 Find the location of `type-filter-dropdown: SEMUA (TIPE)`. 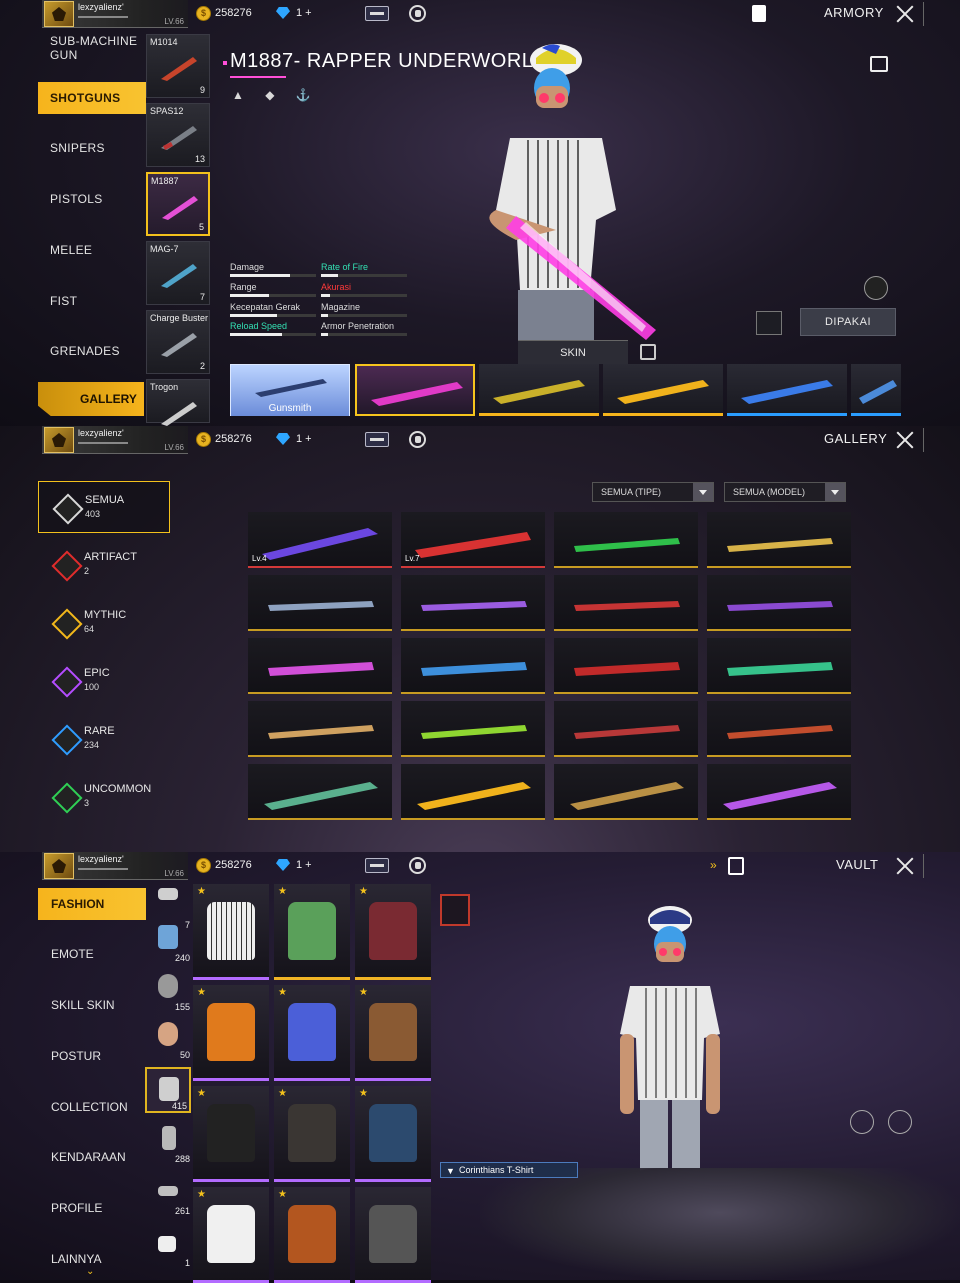

type-filter-dropdown: SEMUA (TIPE) is located at coordinates (653, 492).